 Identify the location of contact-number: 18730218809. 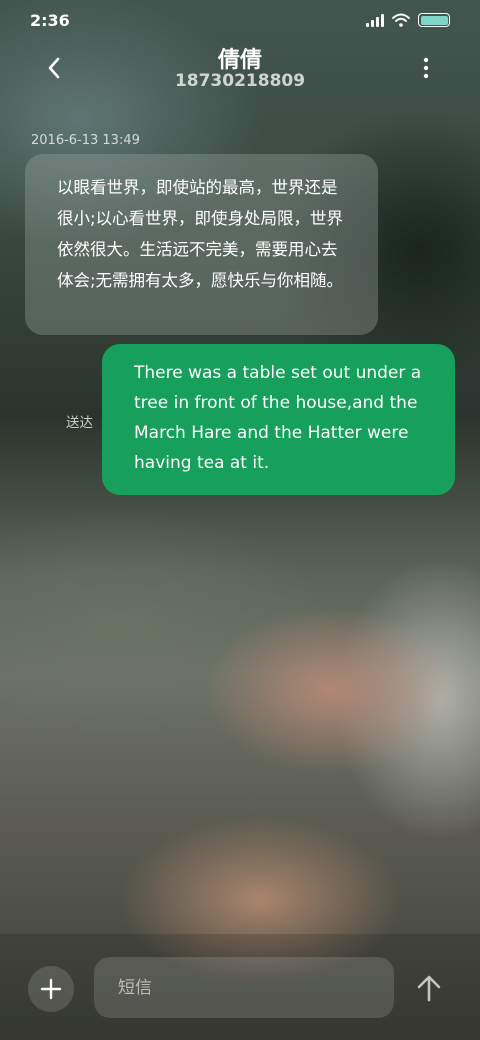
(240, 81).